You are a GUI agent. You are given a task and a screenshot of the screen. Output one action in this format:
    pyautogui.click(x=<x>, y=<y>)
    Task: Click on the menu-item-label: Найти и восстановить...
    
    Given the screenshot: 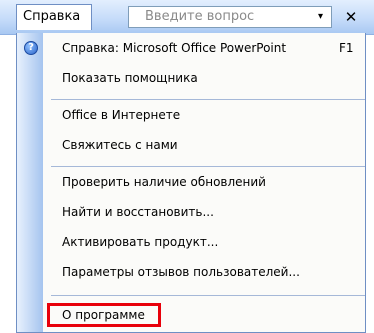 What is the action you would take?
    pyautogui.click(x=138, y=212)
    